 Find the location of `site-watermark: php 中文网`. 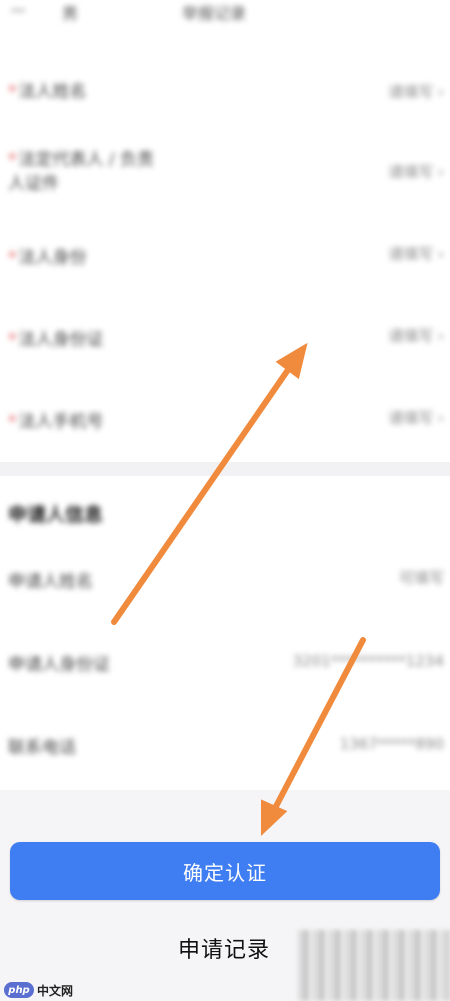

site-watermark: php 中文网 is located at coordinates (38, 990).